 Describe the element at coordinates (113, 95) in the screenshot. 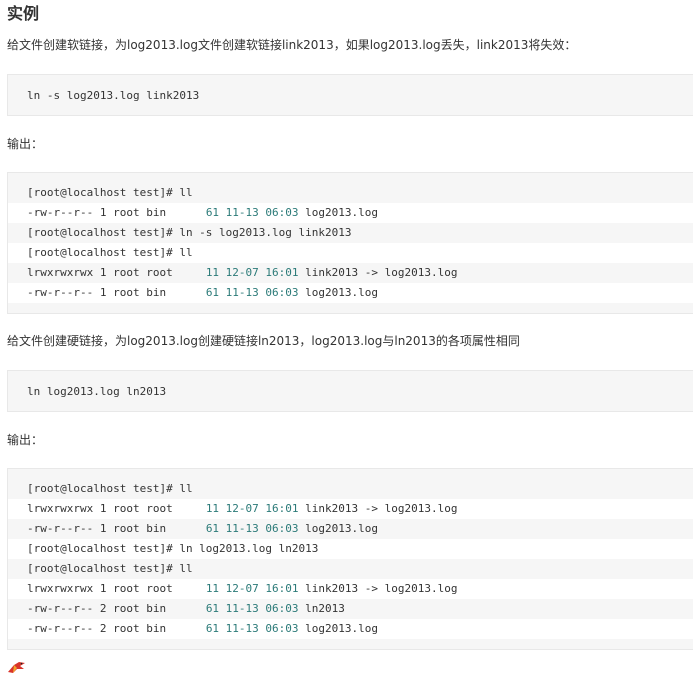

I see `code-line: ln -s log2013.log link2013` at that location.